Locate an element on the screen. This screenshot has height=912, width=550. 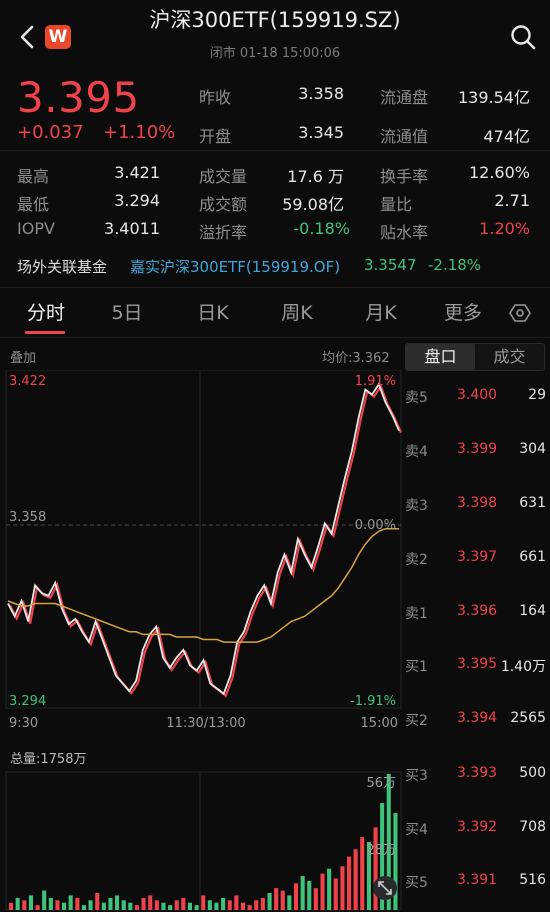
orderbook-level-label: 买1 is located at coordinates (416, 667).